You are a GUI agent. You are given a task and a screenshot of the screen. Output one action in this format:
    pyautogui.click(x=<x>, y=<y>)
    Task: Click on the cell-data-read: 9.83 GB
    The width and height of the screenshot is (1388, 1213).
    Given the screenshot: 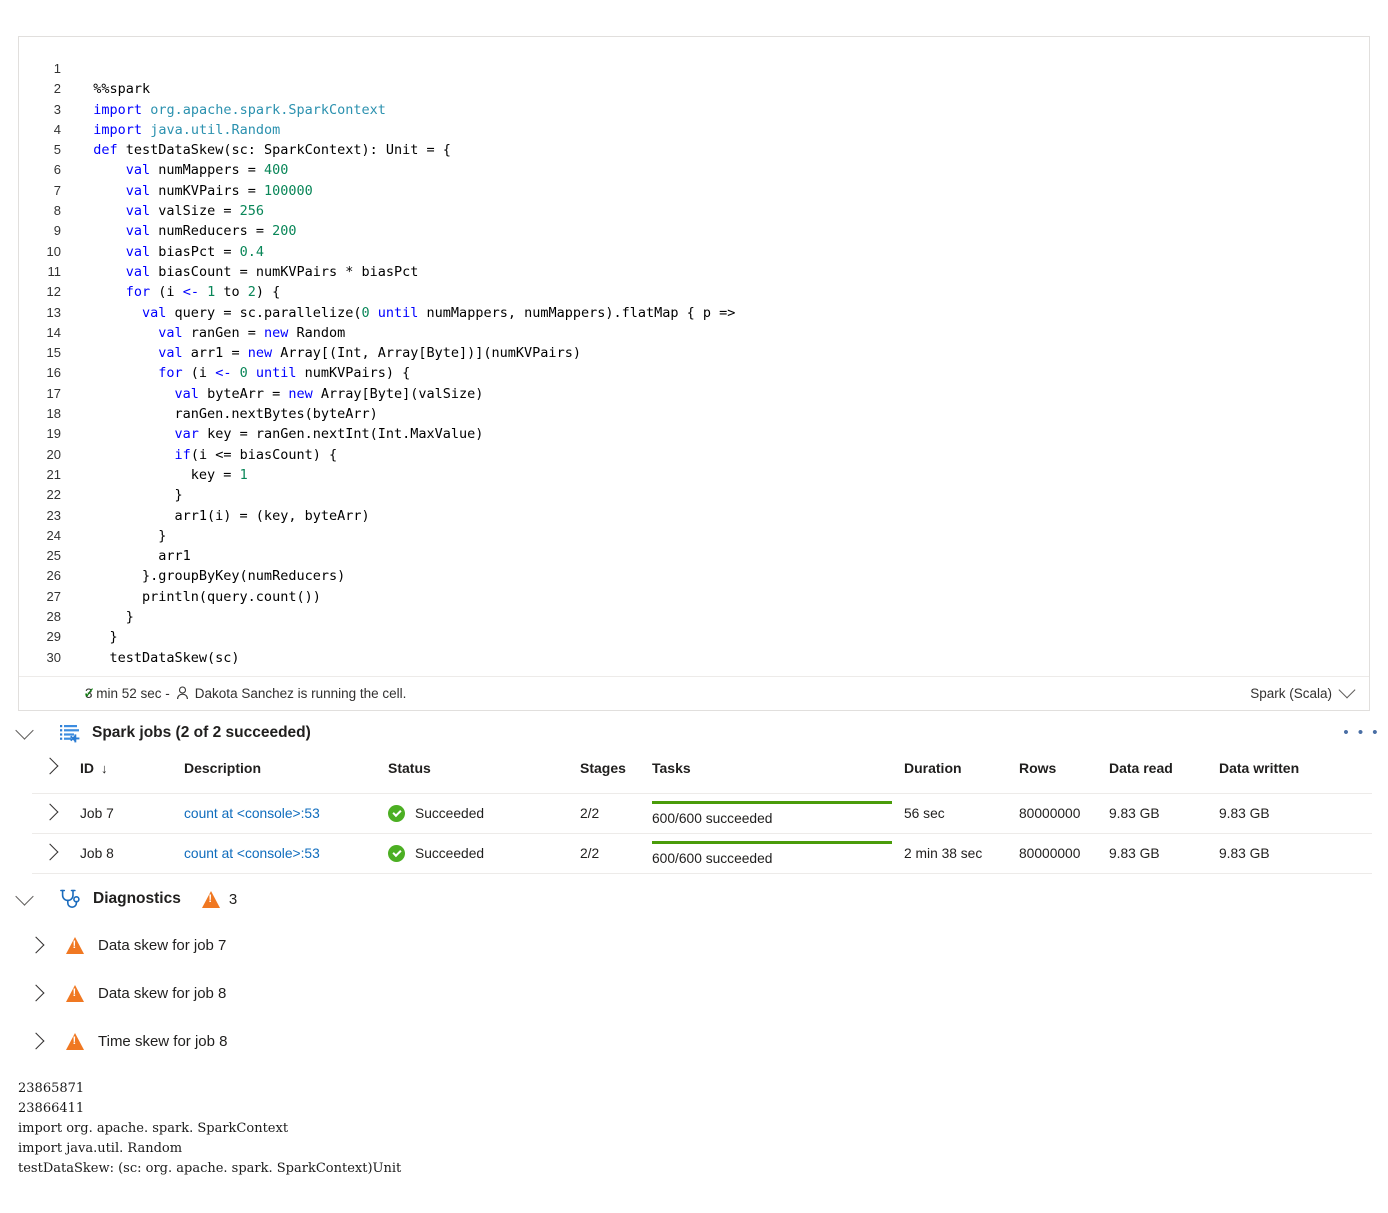 What is the action you would take?
    pyautogui.click(x=1164, y=853)
    